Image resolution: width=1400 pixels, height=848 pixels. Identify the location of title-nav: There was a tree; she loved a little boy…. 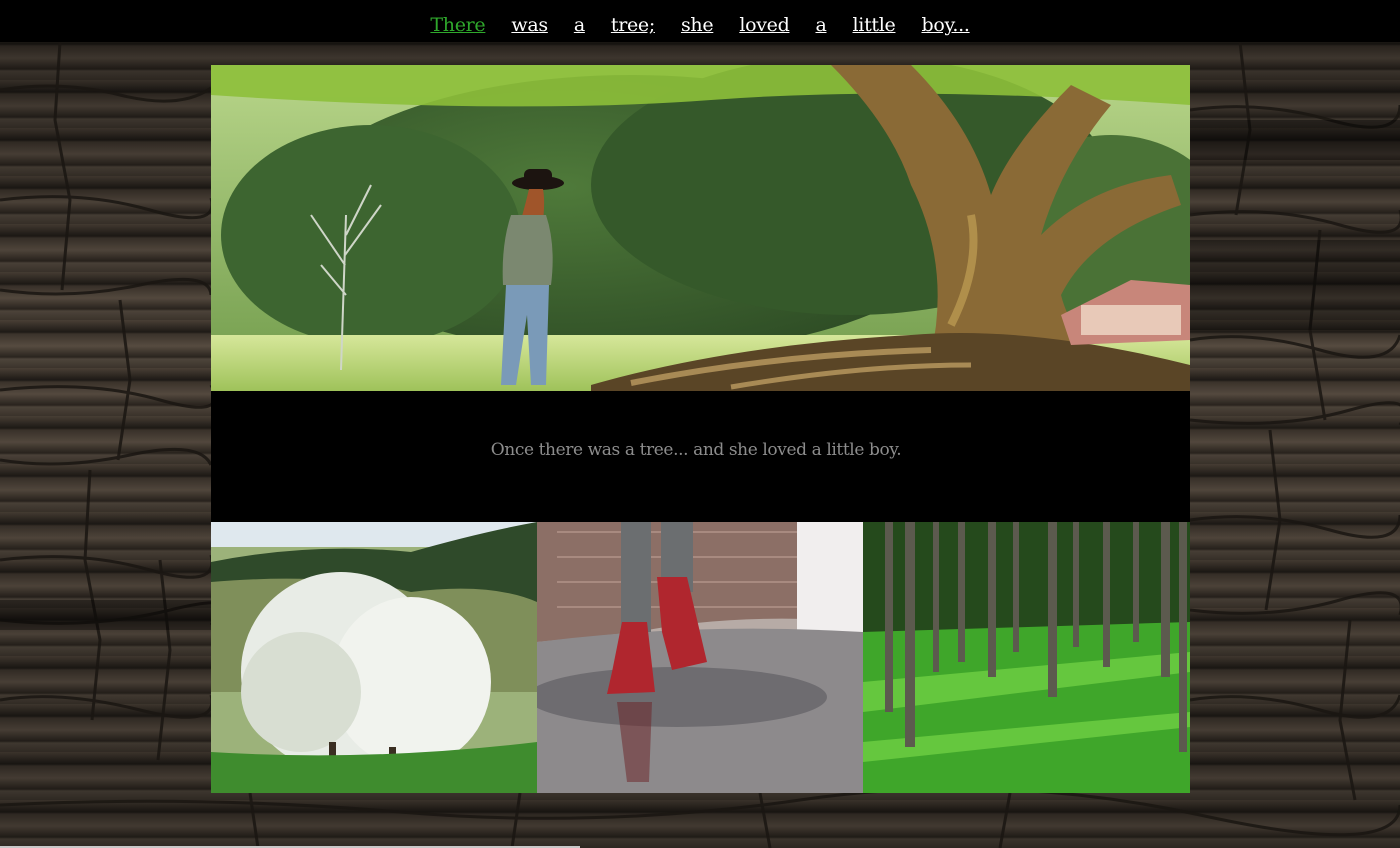
(700, 25).